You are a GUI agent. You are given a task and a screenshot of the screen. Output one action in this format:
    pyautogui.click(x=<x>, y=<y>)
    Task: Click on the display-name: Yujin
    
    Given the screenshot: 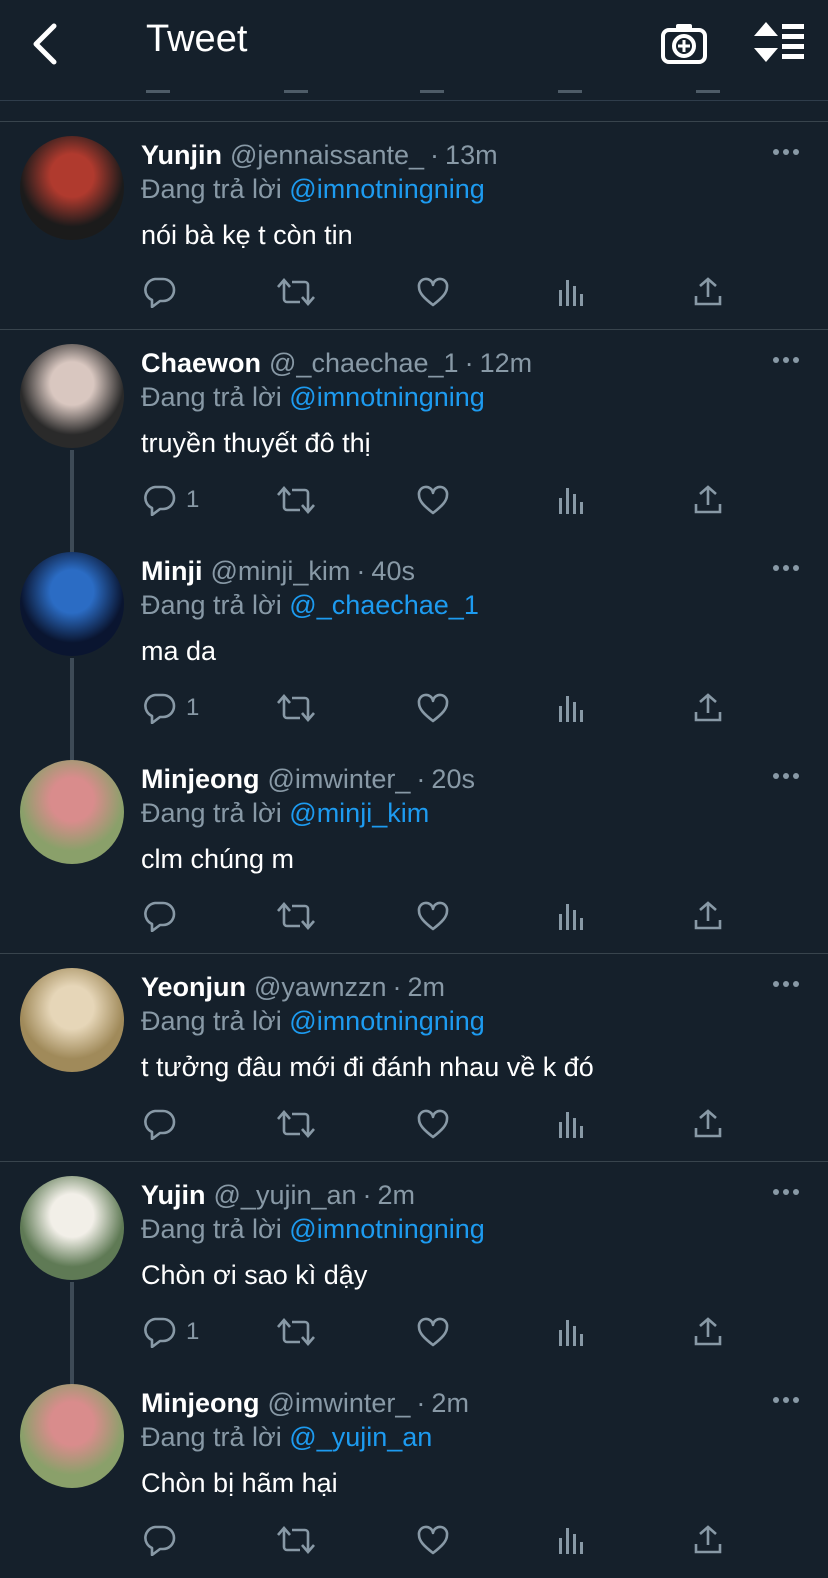 What is the action you would take?
    pyautogui.click(x=173, y=1195)
    